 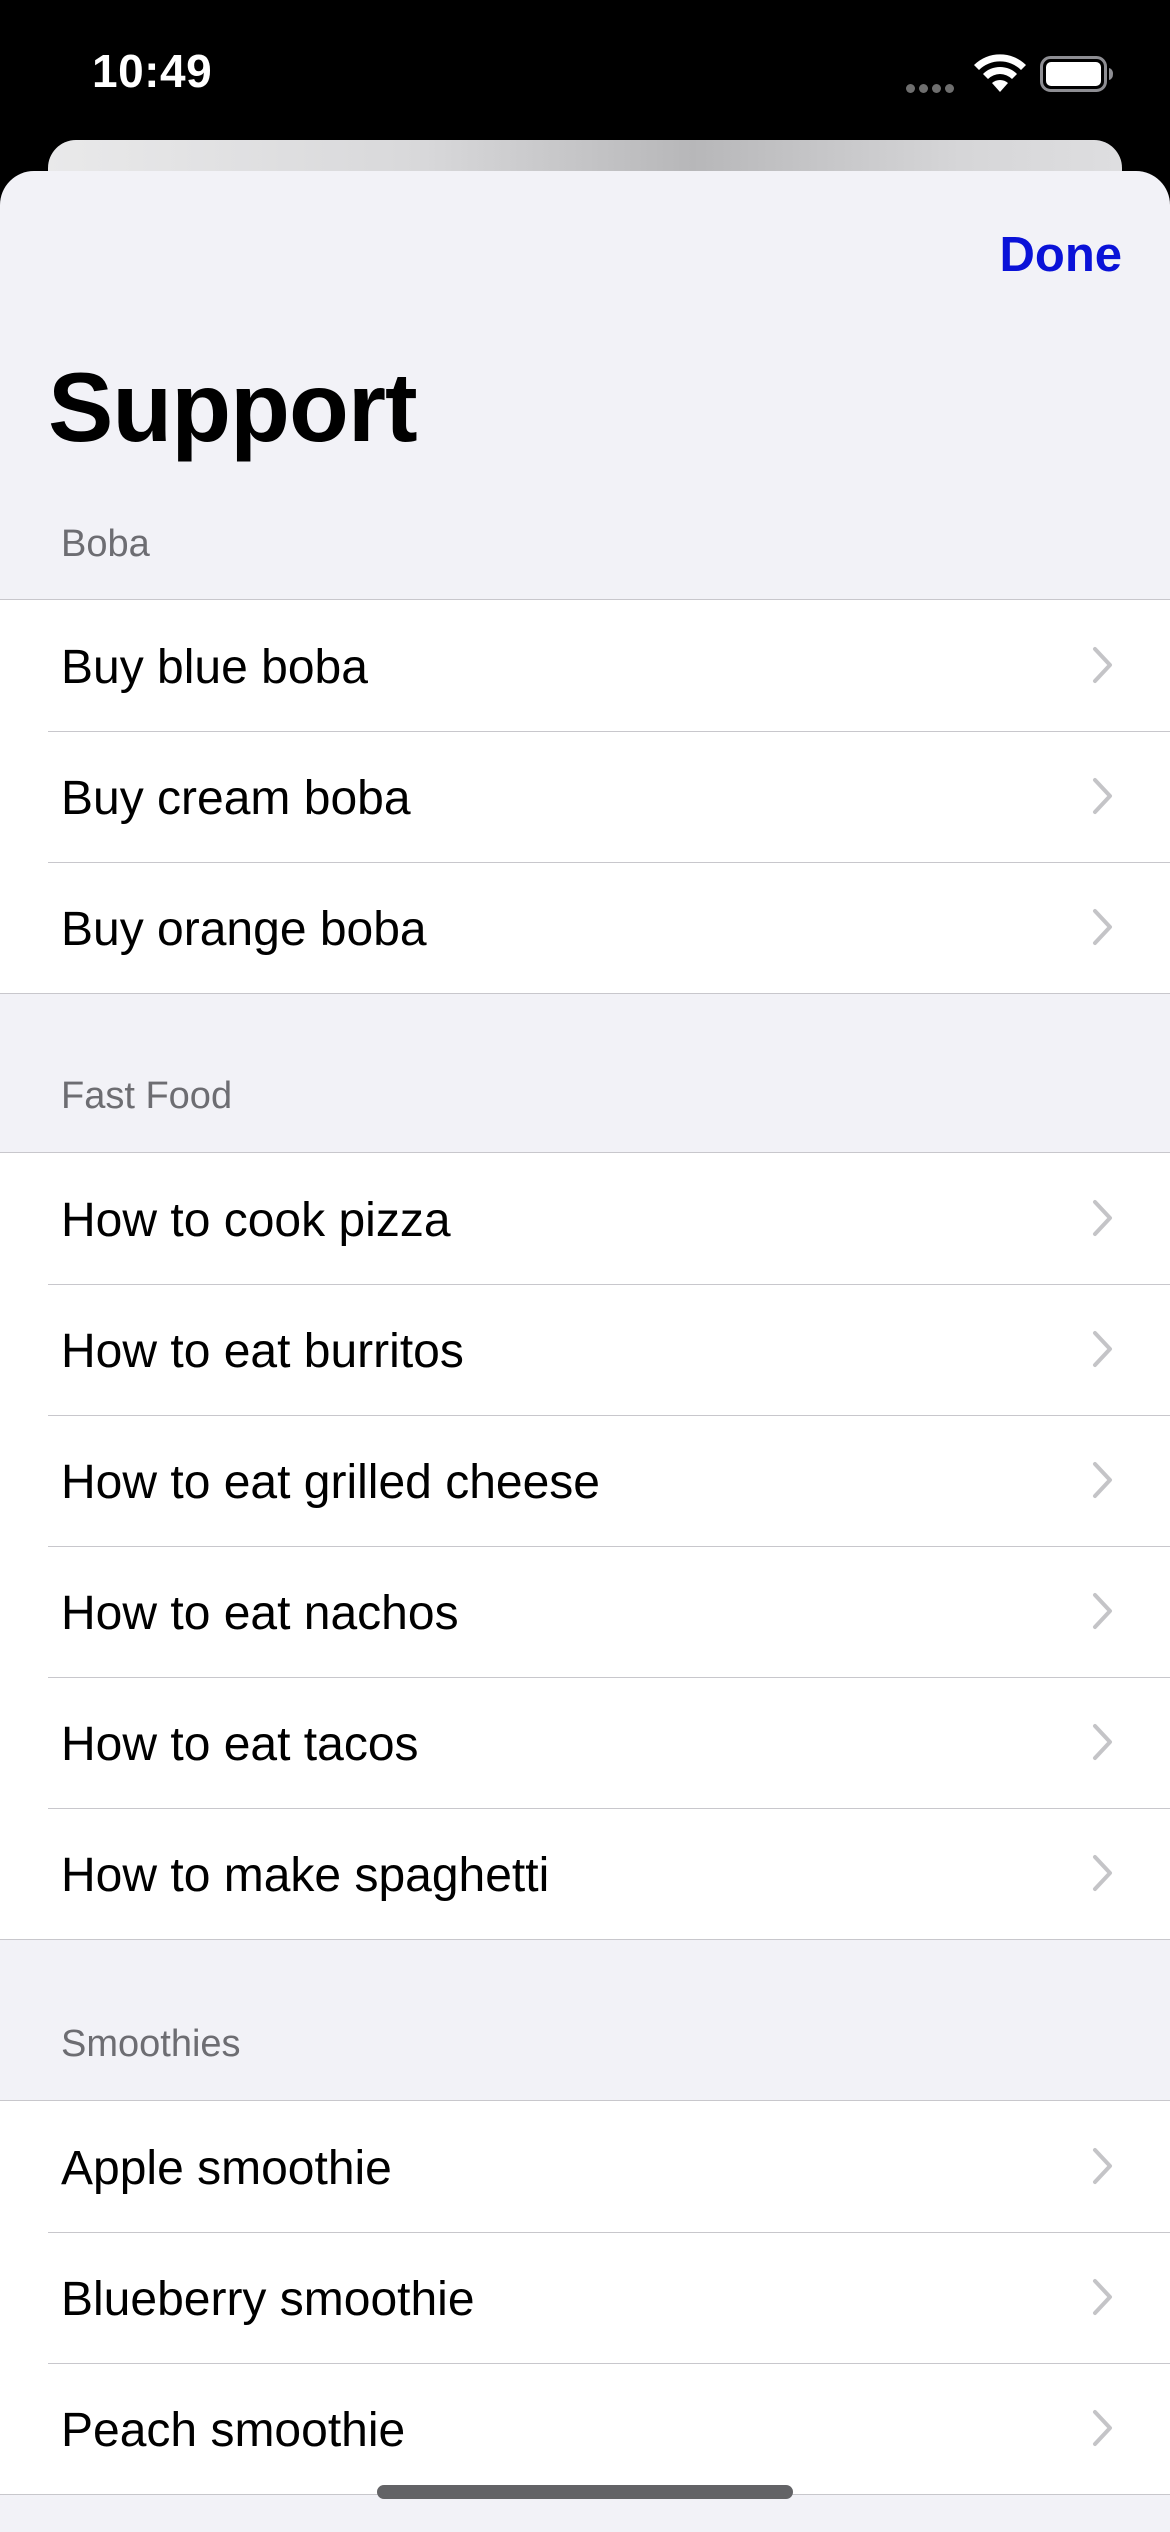 I want to click on list-item: How to eat burritos, so click(x=585, y=1349).